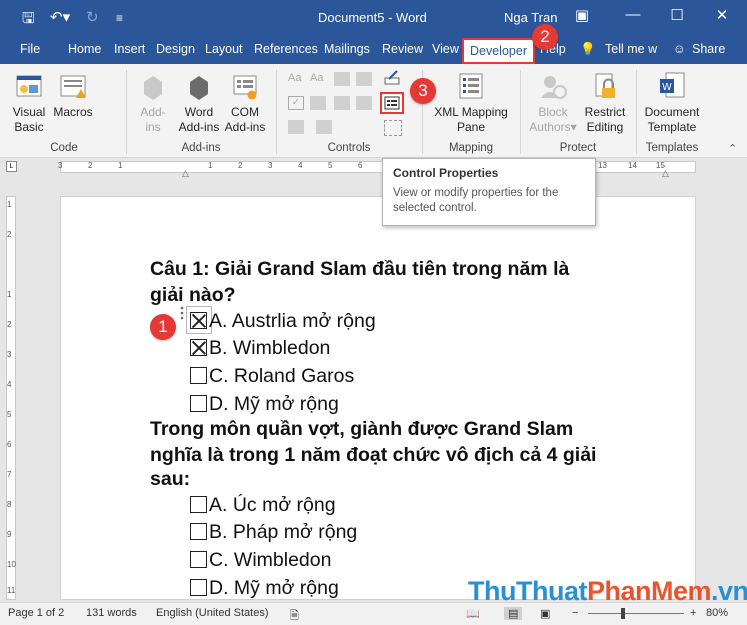  Describe the element at coordinates (9, 534) in the screenshot. I see `ruler-tick: 9` at that location.